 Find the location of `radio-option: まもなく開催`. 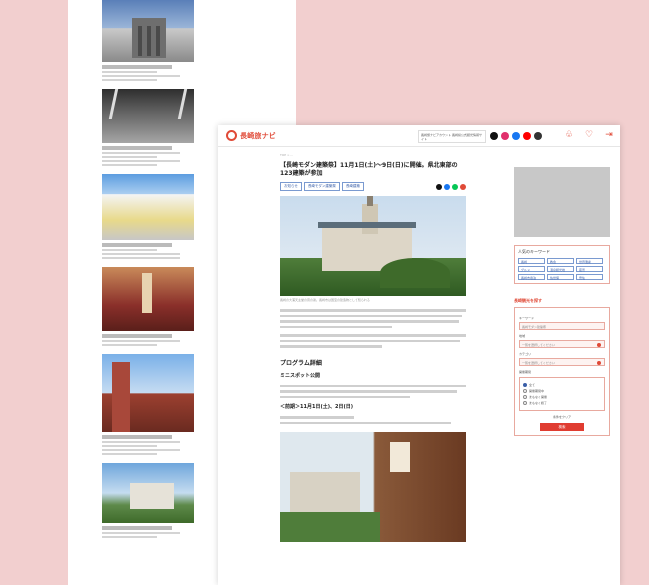

radio-option: まもなく開催 is located at coordinates (562, 397).